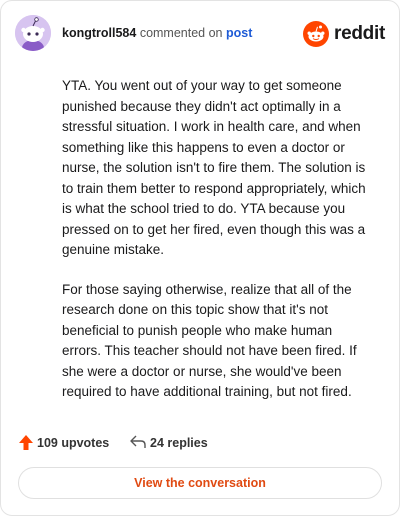 Image resolution: width=400 pixels, height=516 pixels. I want to click on reddit-brand: reddit, so click(344, 34).